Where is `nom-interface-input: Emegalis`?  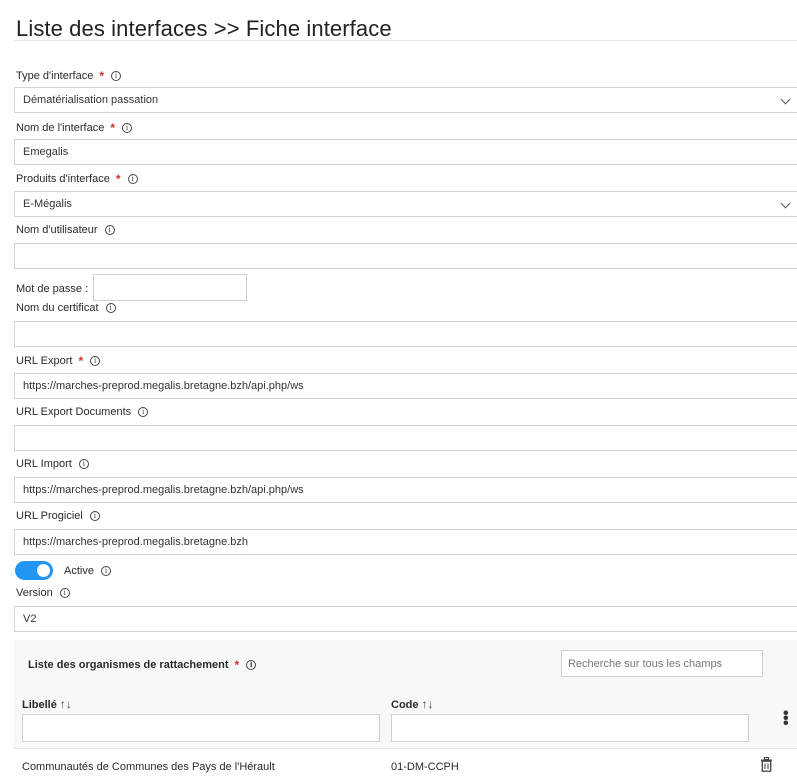
nom-interface-input: Emegalis is located at coordinates (405, 152).